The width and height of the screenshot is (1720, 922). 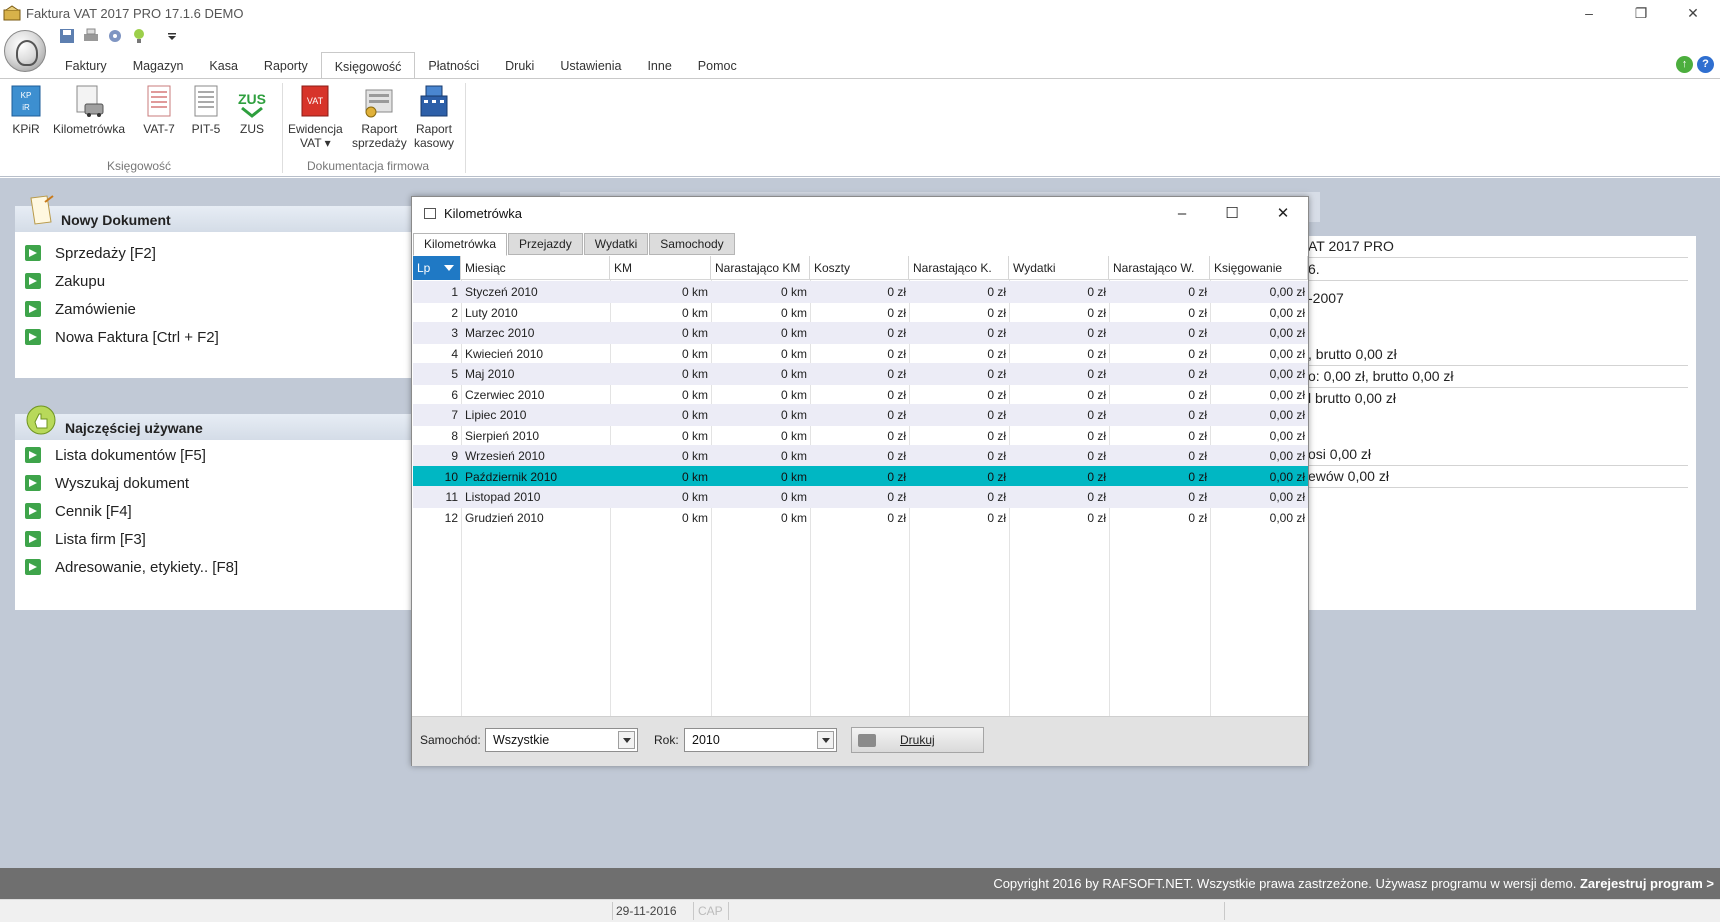 I want to click on tab-raporty: Raporty, so click(x=286, y=65).